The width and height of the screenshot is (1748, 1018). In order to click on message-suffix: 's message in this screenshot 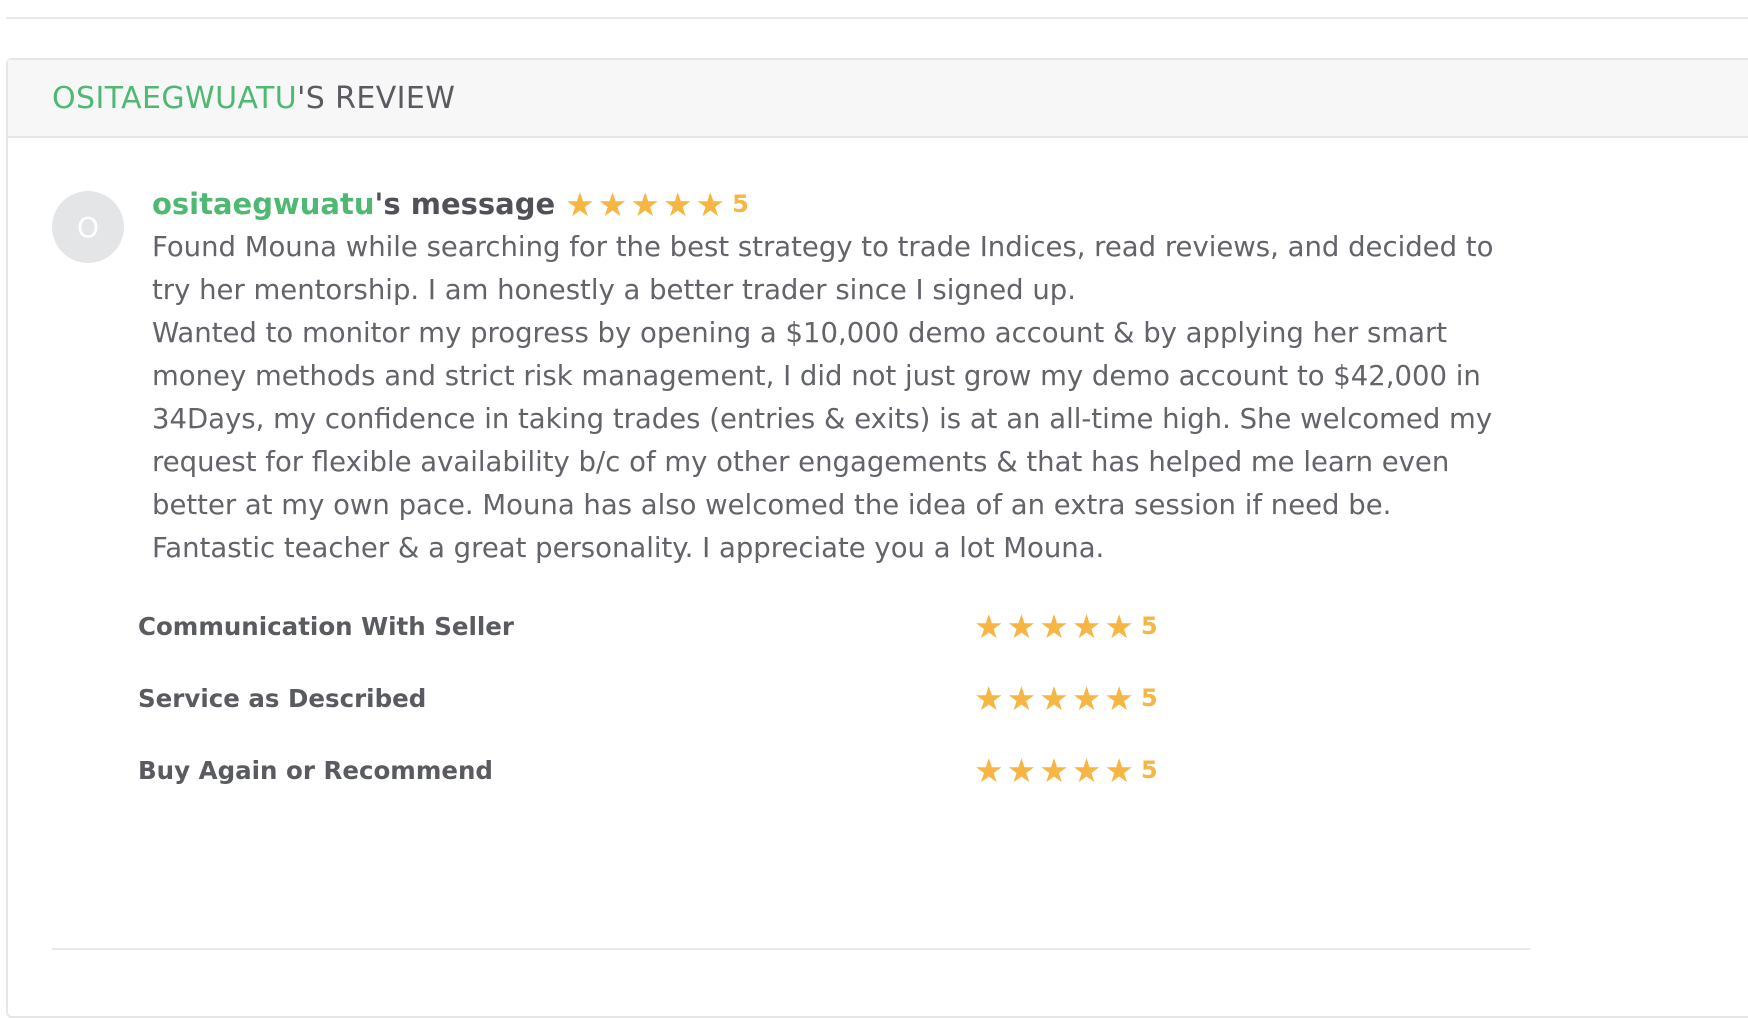, I will do `click(465, 204)`.